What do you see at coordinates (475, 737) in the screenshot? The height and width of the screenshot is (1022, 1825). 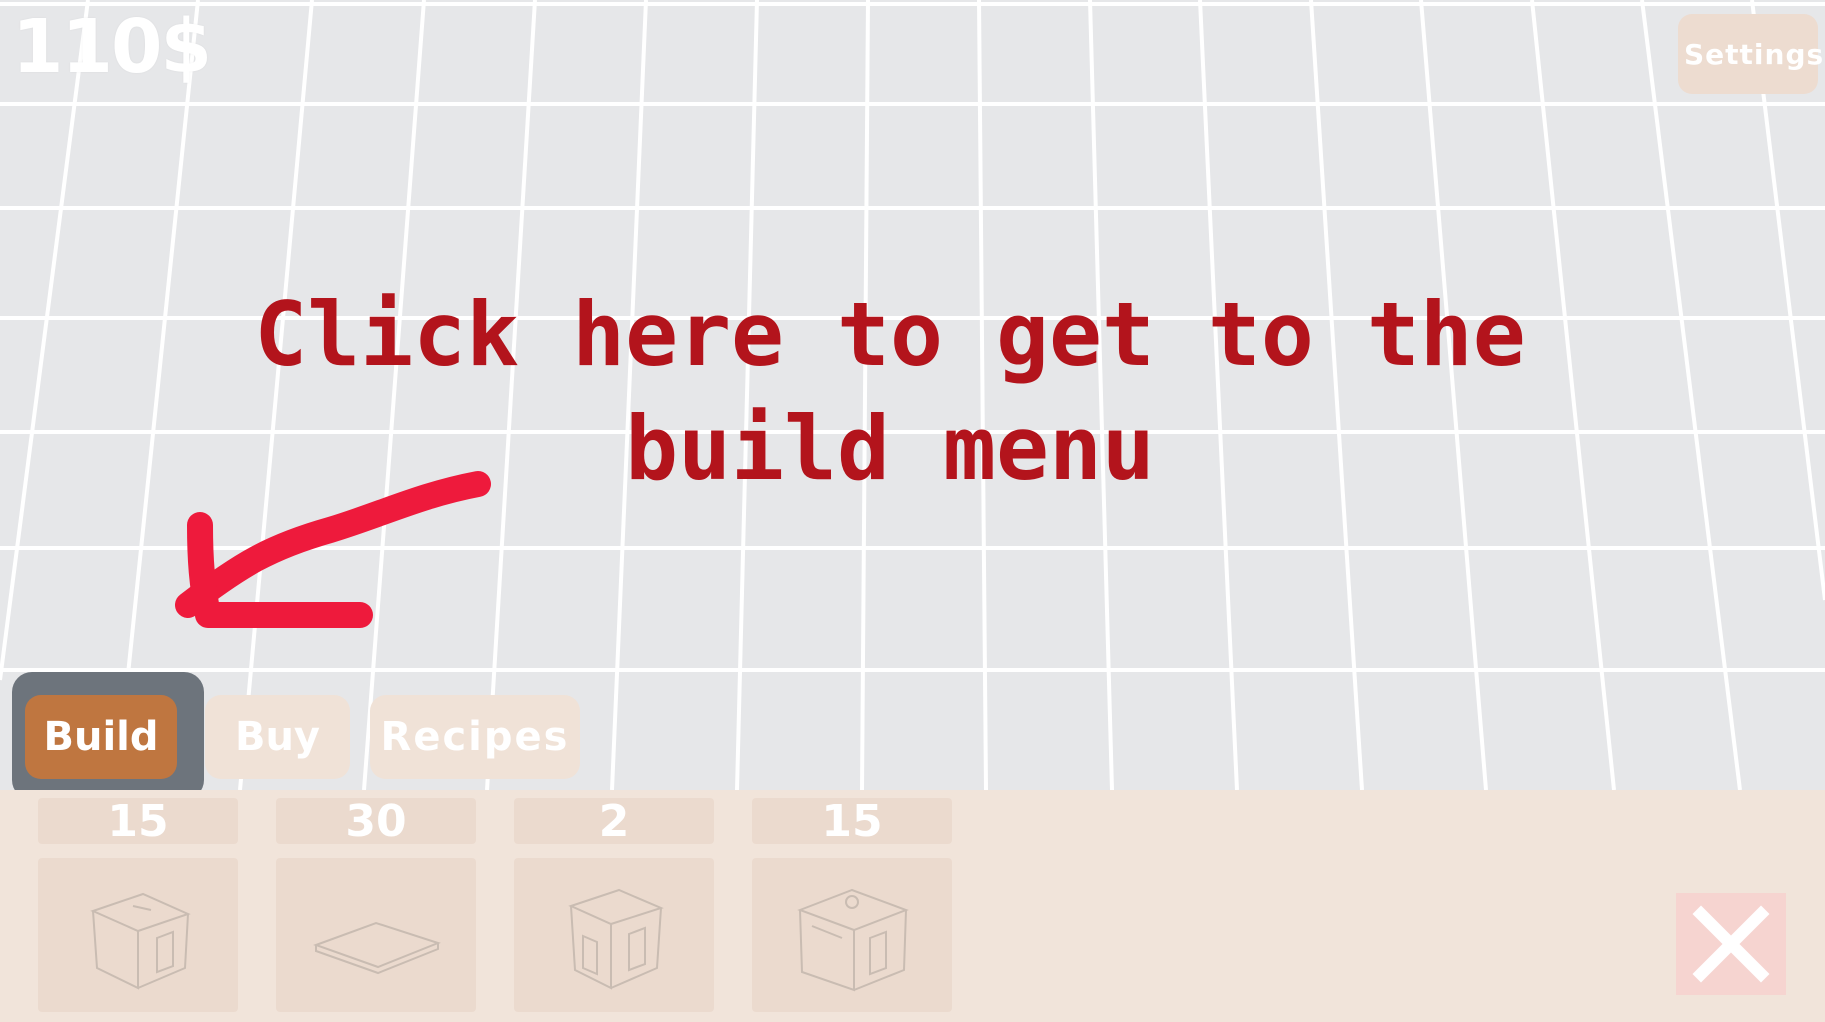 I see `tab-recipes: Recipes` at bounding box center [475, 737].